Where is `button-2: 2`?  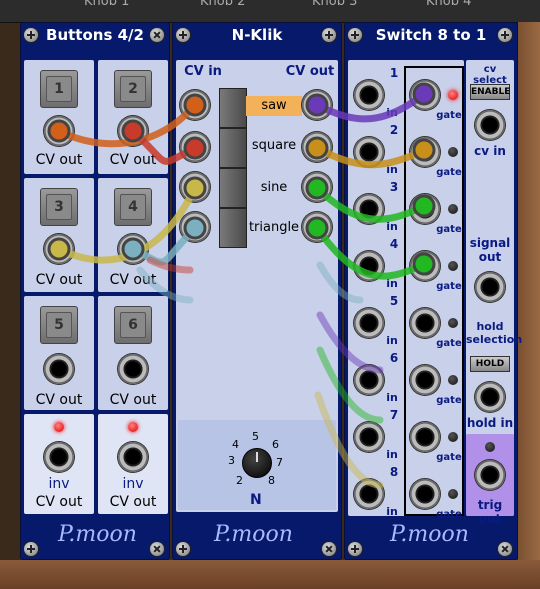
button-2: 2 is located at coordinates (133, 89).